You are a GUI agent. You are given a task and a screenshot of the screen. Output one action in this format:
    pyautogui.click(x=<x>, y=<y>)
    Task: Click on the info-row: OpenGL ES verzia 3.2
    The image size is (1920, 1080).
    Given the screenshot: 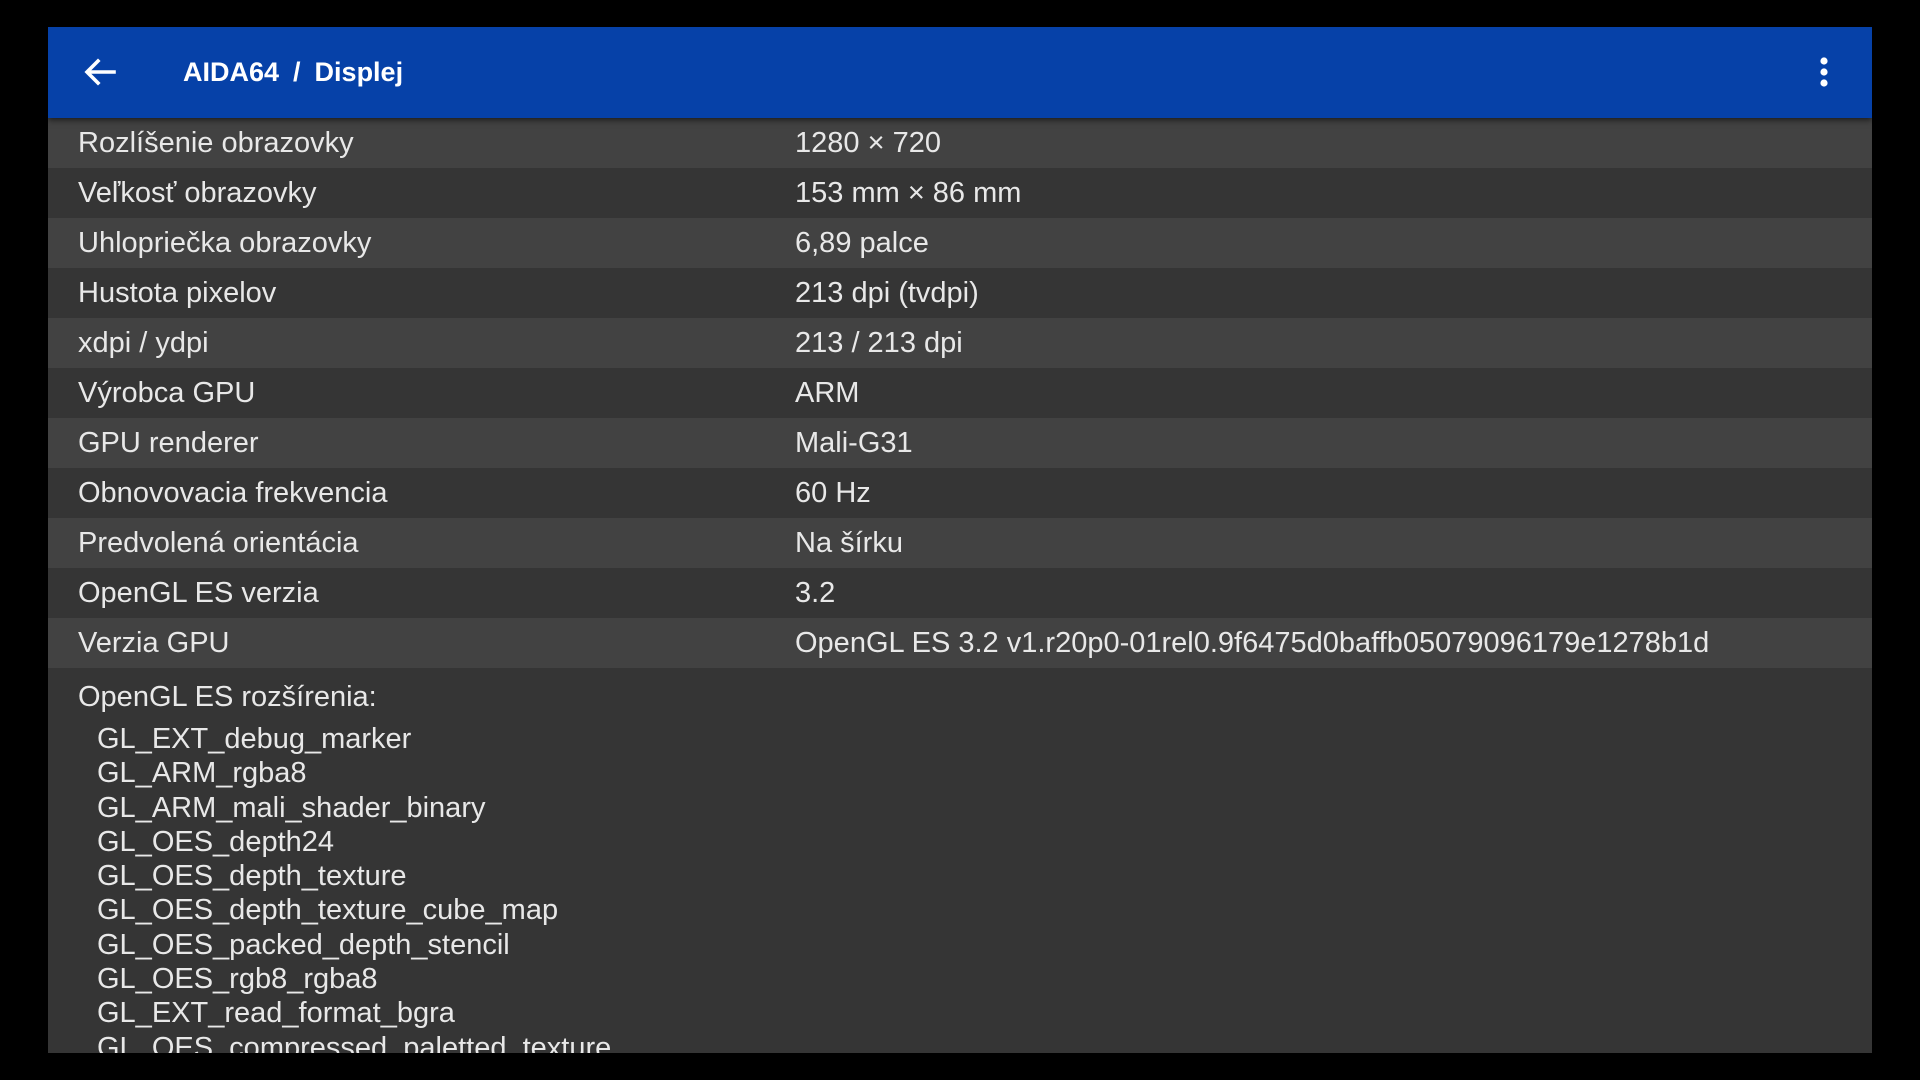 What is the action you would take?
    pyautogui.click(x=960, y=593)
    